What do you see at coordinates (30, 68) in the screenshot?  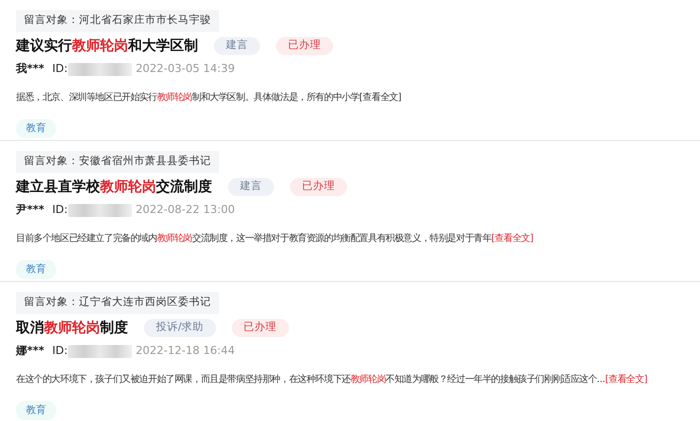 I see `author-name: 我***` at bounding box center [30, 68].